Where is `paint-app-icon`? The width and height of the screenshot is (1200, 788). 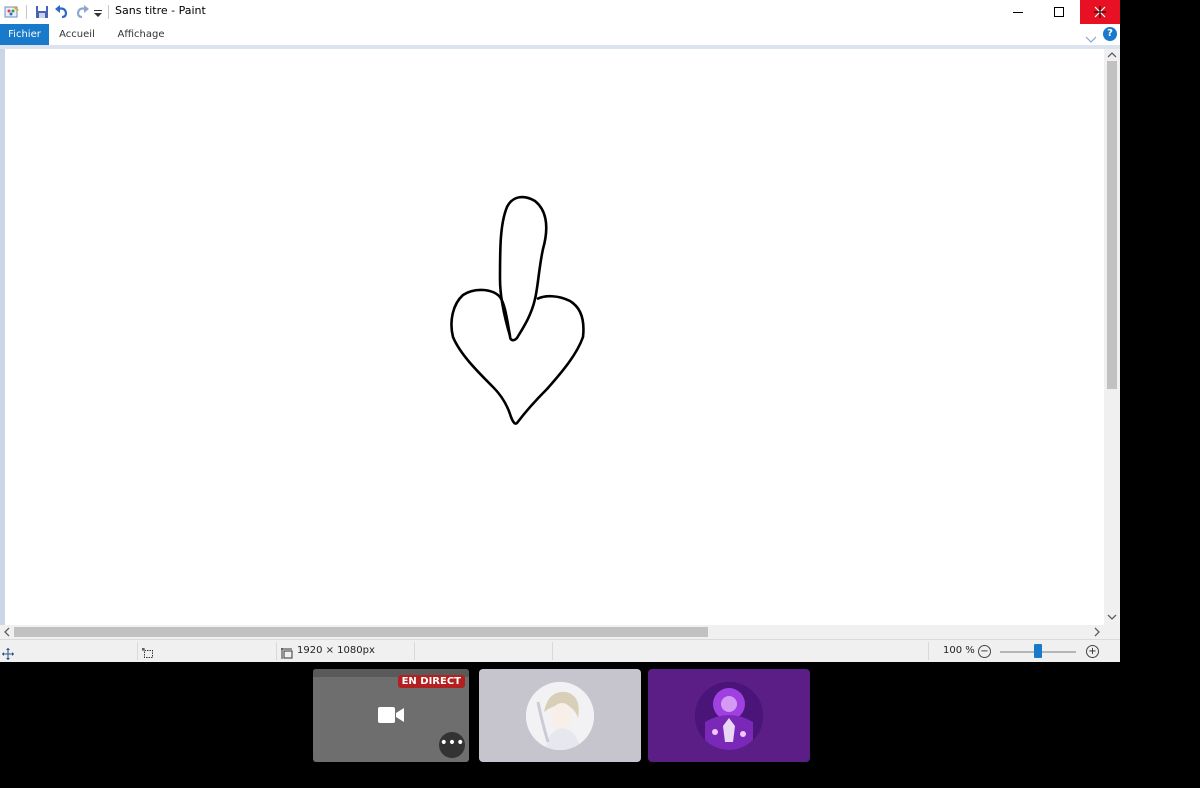
paint-app-icon is located at coordinates (12, 12).